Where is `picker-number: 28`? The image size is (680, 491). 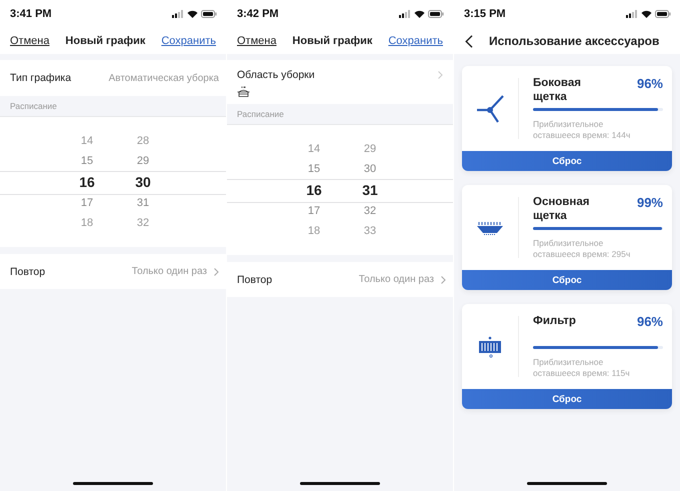
picker-number: 28 is located at coordinates (143, 141).